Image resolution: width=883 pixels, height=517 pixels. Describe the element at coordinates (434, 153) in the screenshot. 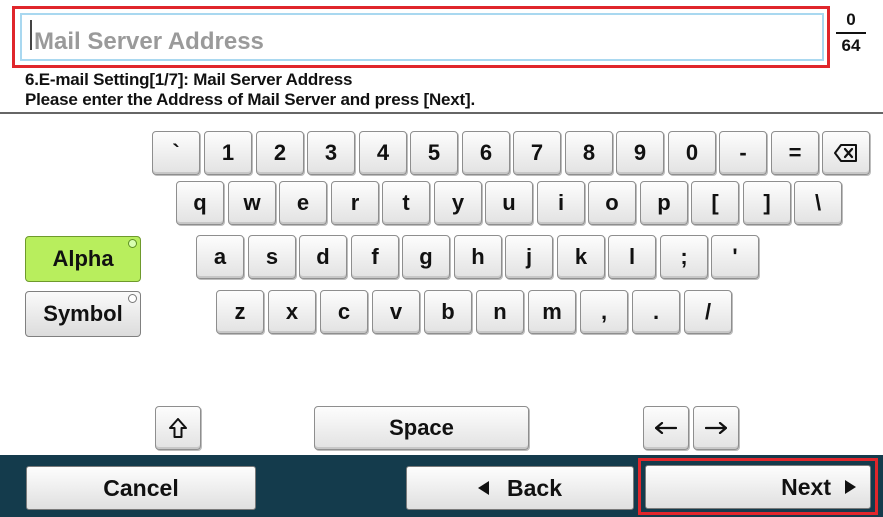

I see `key-5: 5` at that location.